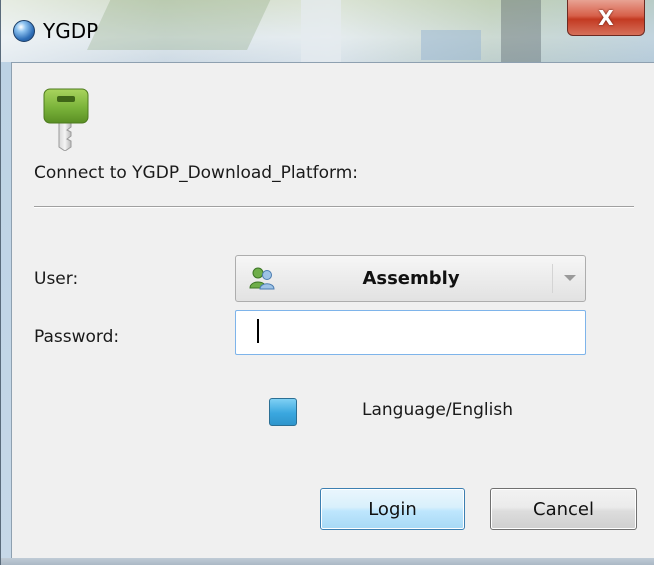 This screenshot has height=565, width=654. What do you see at coordinates (438, 410) in the screenshot?
I see `language-label: Language/English` at bounding box center [438, 410].